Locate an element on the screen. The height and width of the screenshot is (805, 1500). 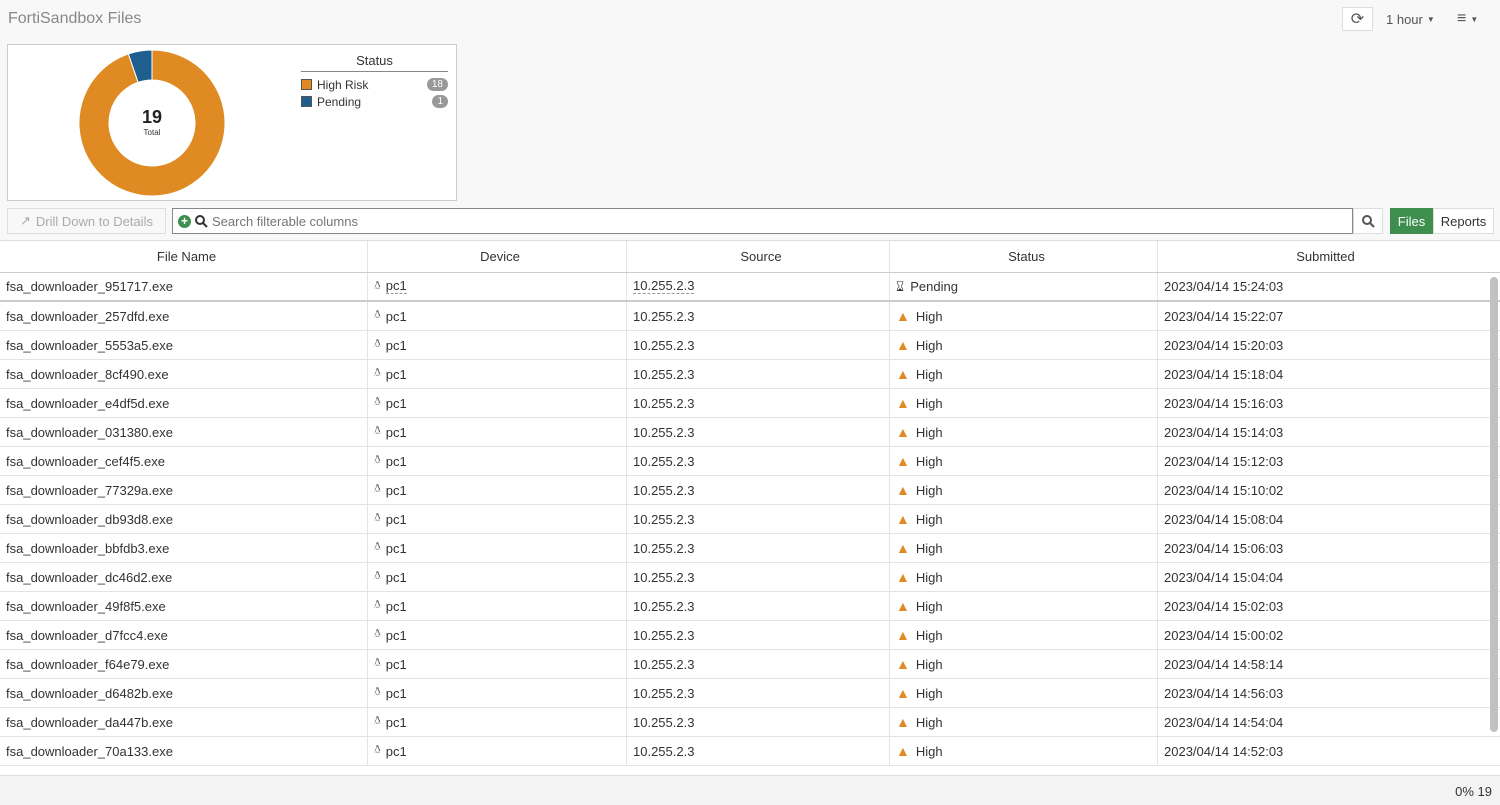
caret-down-icon: ▼ is located at coordinates (1474, 19).